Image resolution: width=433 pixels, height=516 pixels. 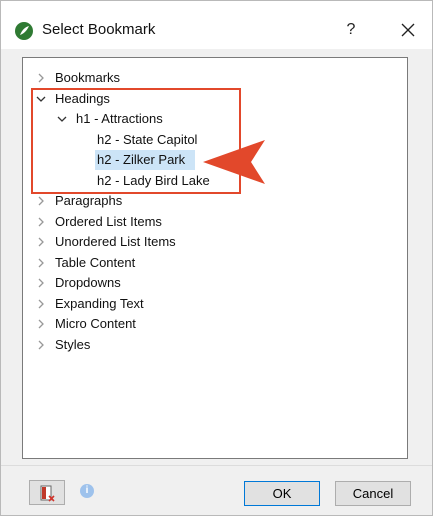 What do you see at coordinates (215, 222) in the screenshot?
I see `tree-item: Ordered List Items` at bounding box center [215, 222].